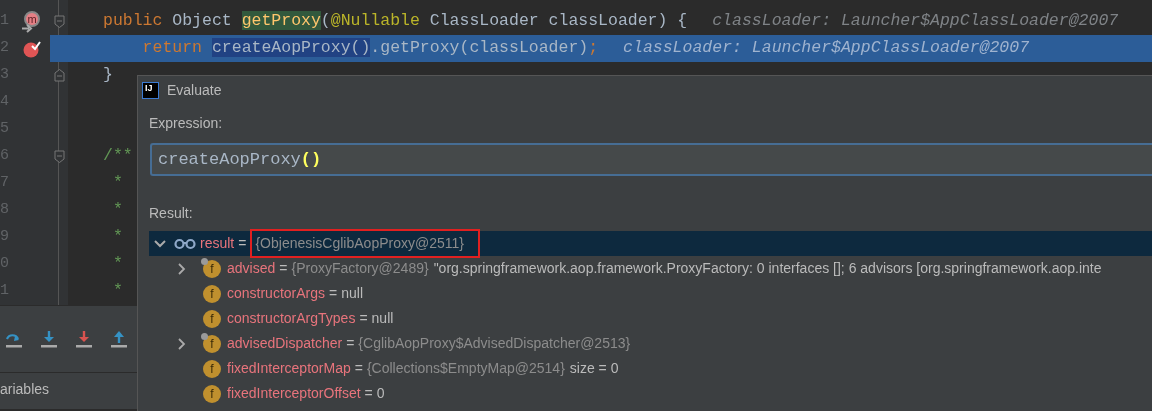  What do you see at coordinates (650, 243) in the screenshot?
I see `result-row: result = {ObjenesisCglibAopProxy@2511}` at bounding box center [650, 243].